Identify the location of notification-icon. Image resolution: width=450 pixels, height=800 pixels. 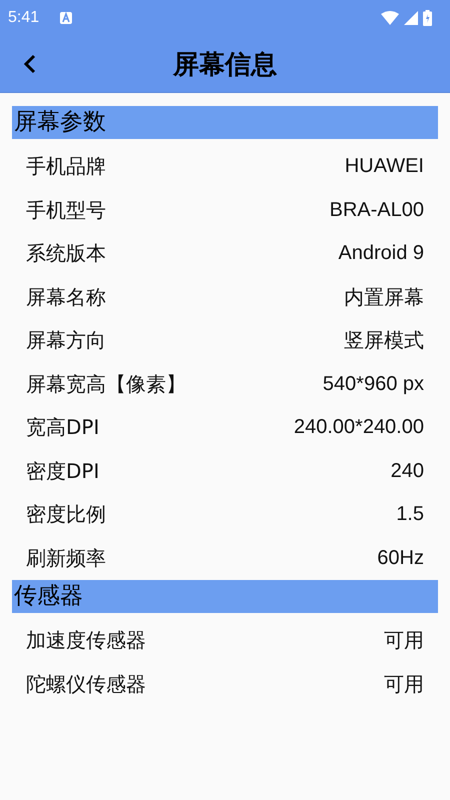
(66, 18).